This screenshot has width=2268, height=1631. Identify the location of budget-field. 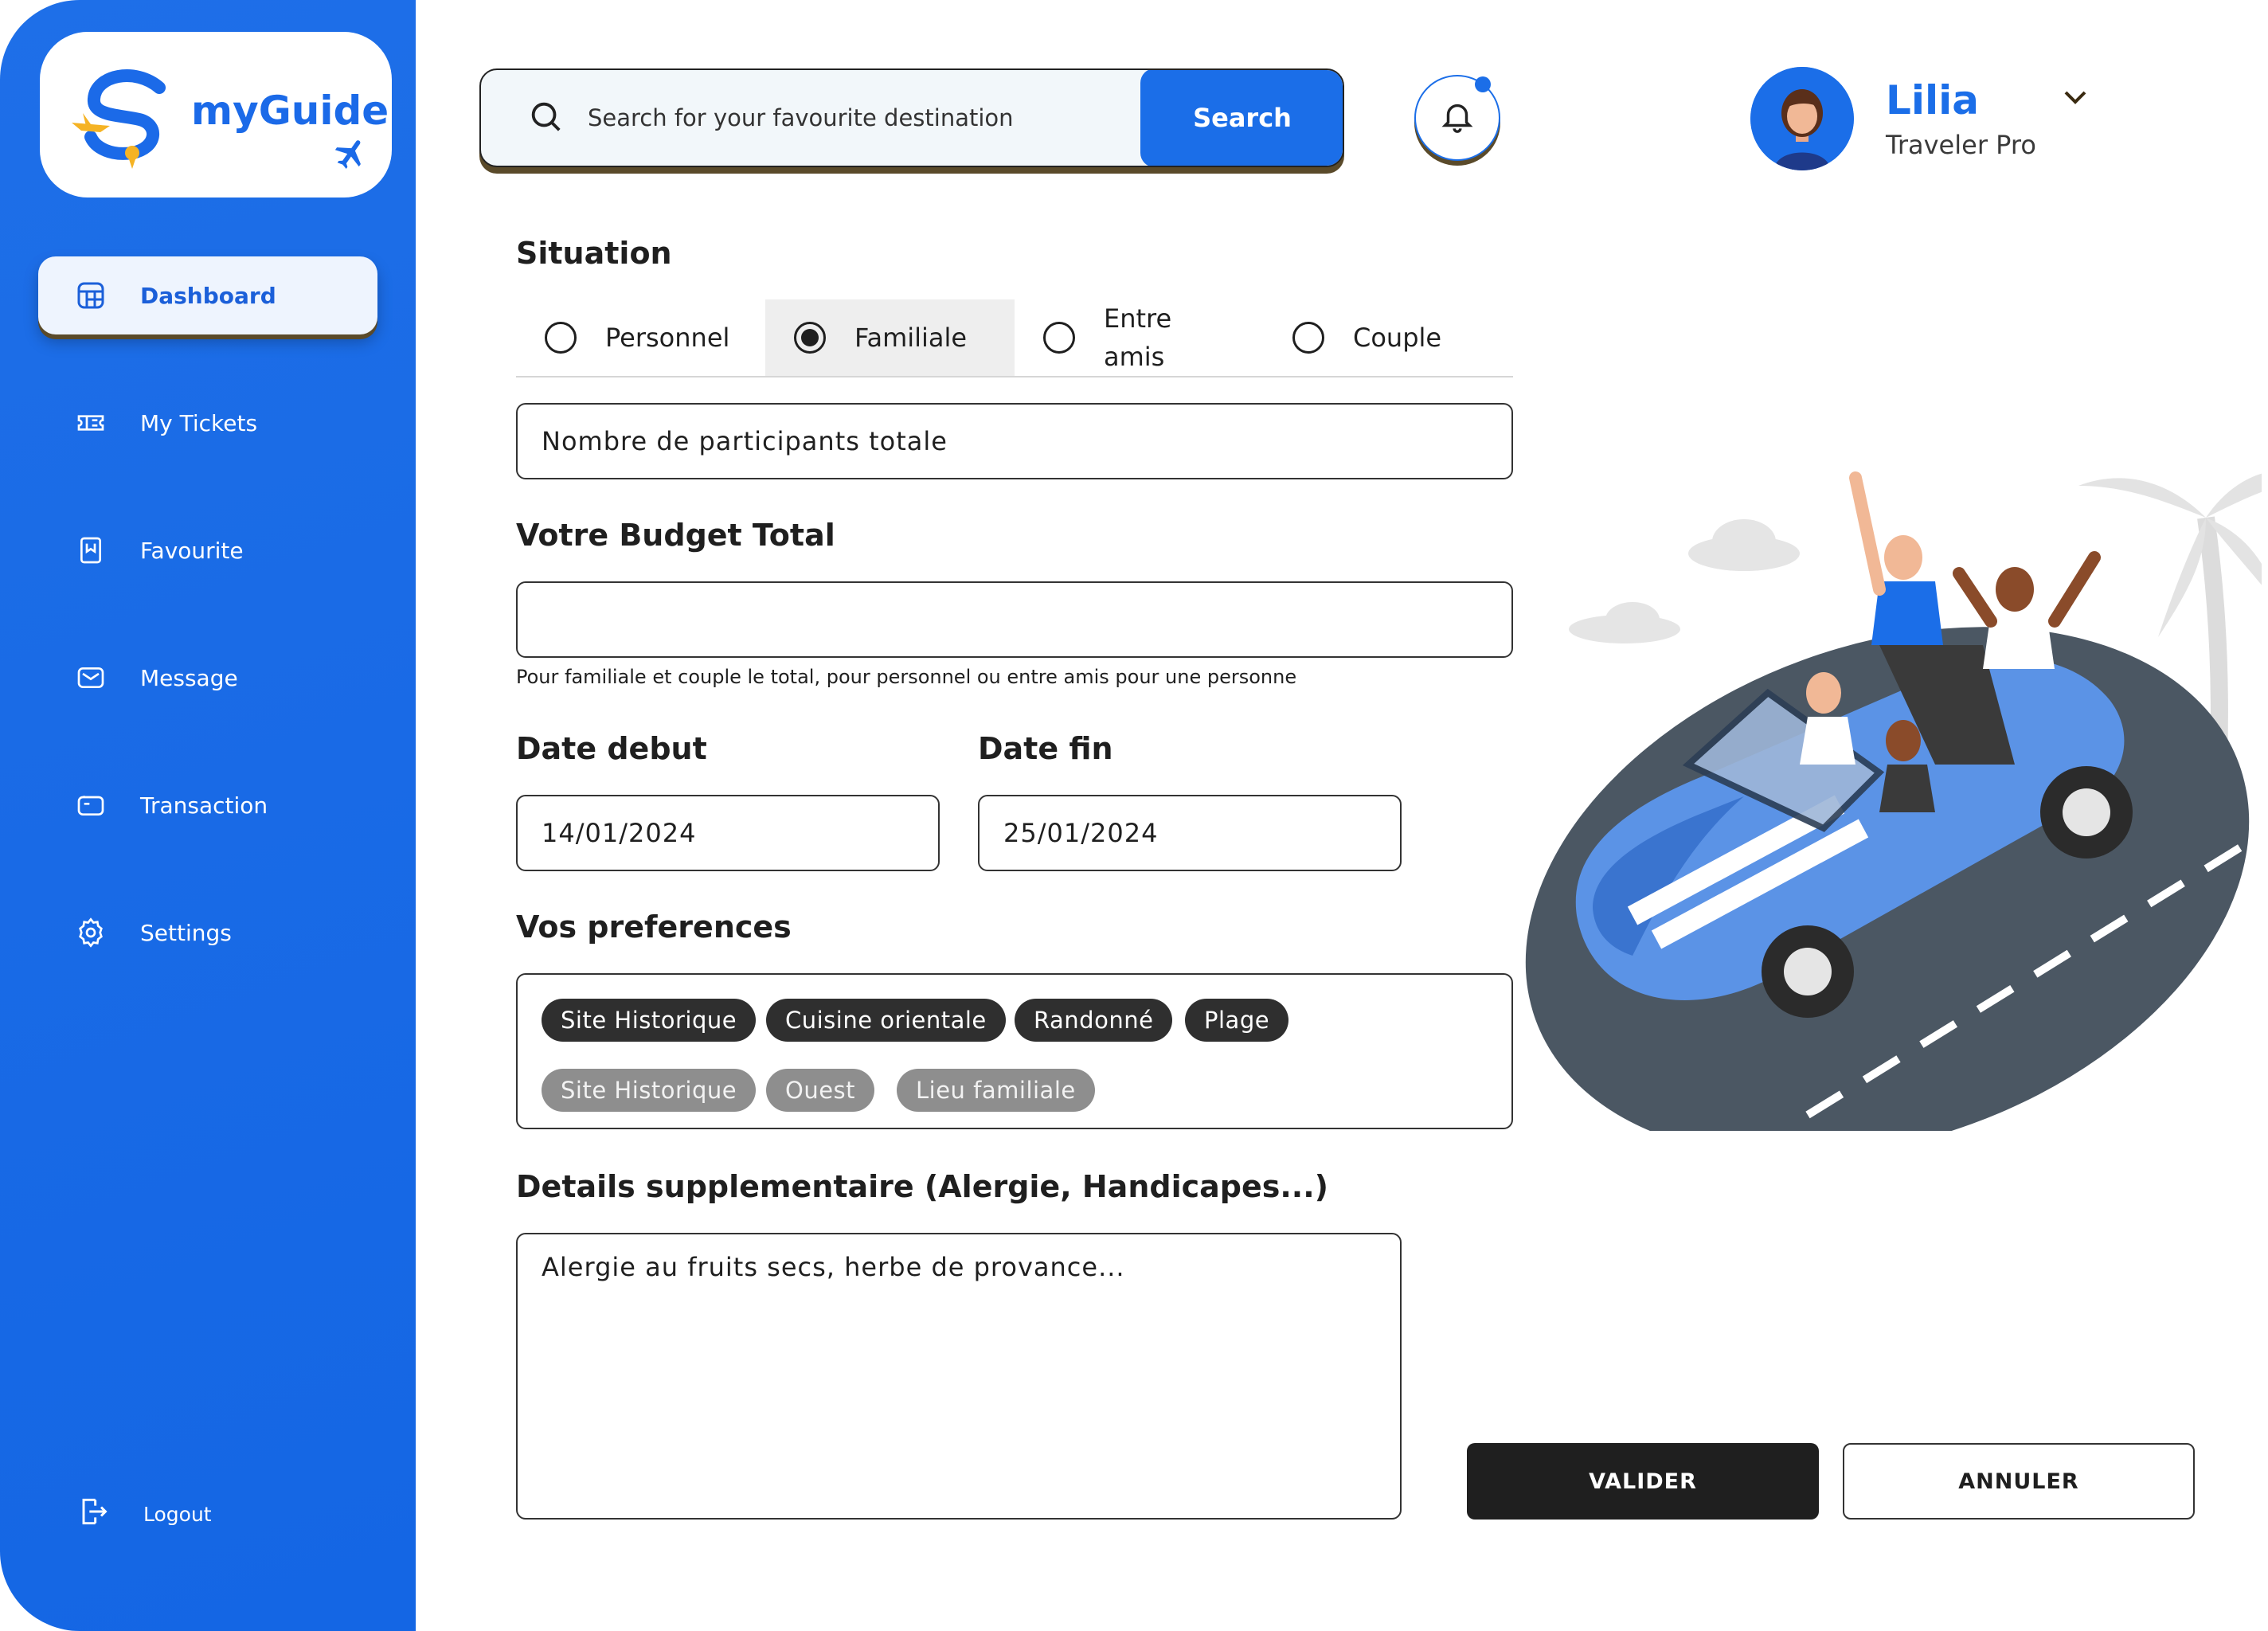
(1014, 619).